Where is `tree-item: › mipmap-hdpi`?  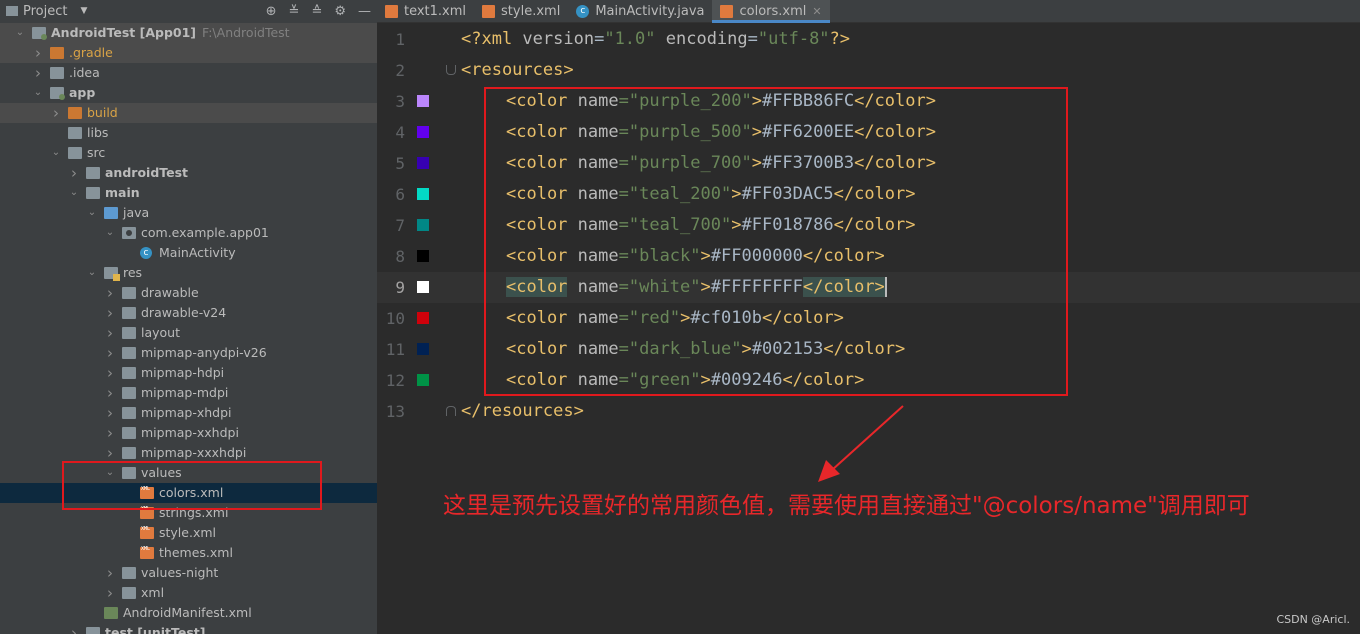 tree-item: › mipmap-hdpi is located at coordinates (188, 373).